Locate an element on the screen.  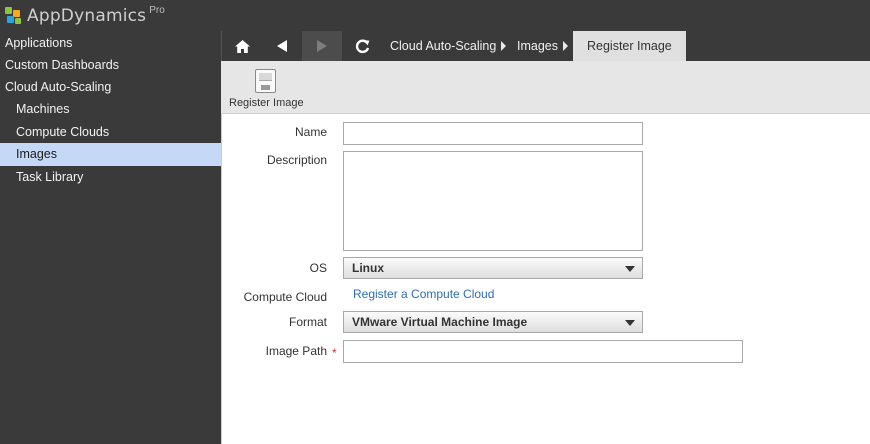
refresh-icon is located at coordinates (362, 46).